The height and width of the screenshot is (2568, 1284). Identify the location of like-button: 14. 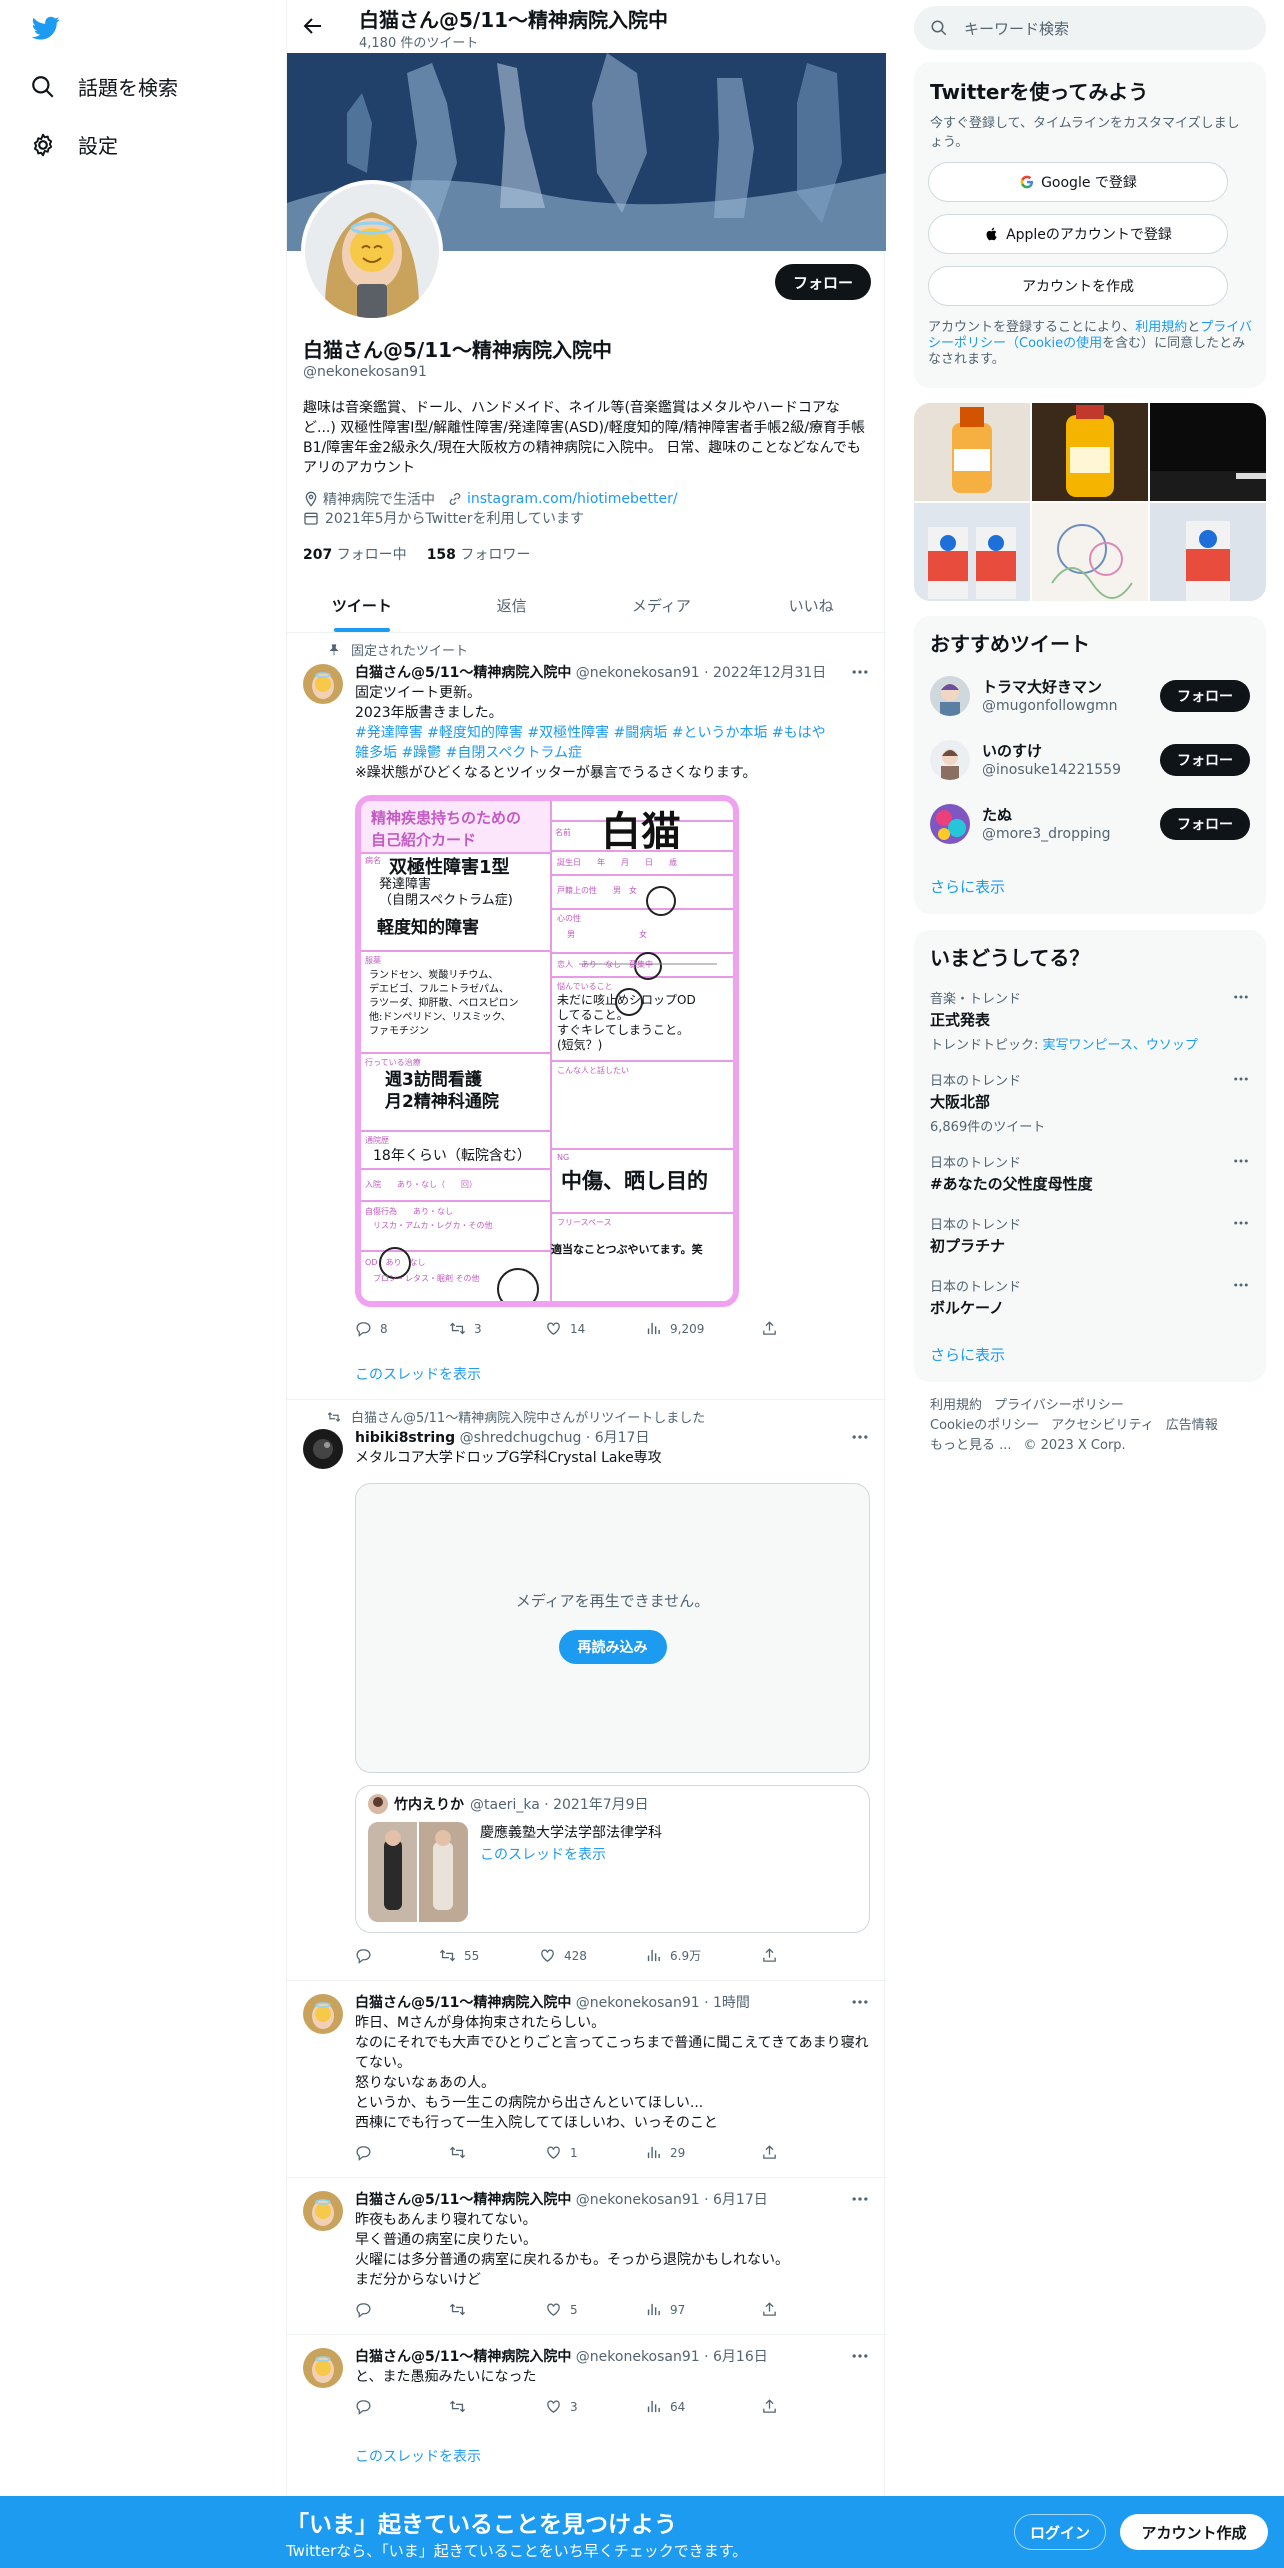
(565, 1328).